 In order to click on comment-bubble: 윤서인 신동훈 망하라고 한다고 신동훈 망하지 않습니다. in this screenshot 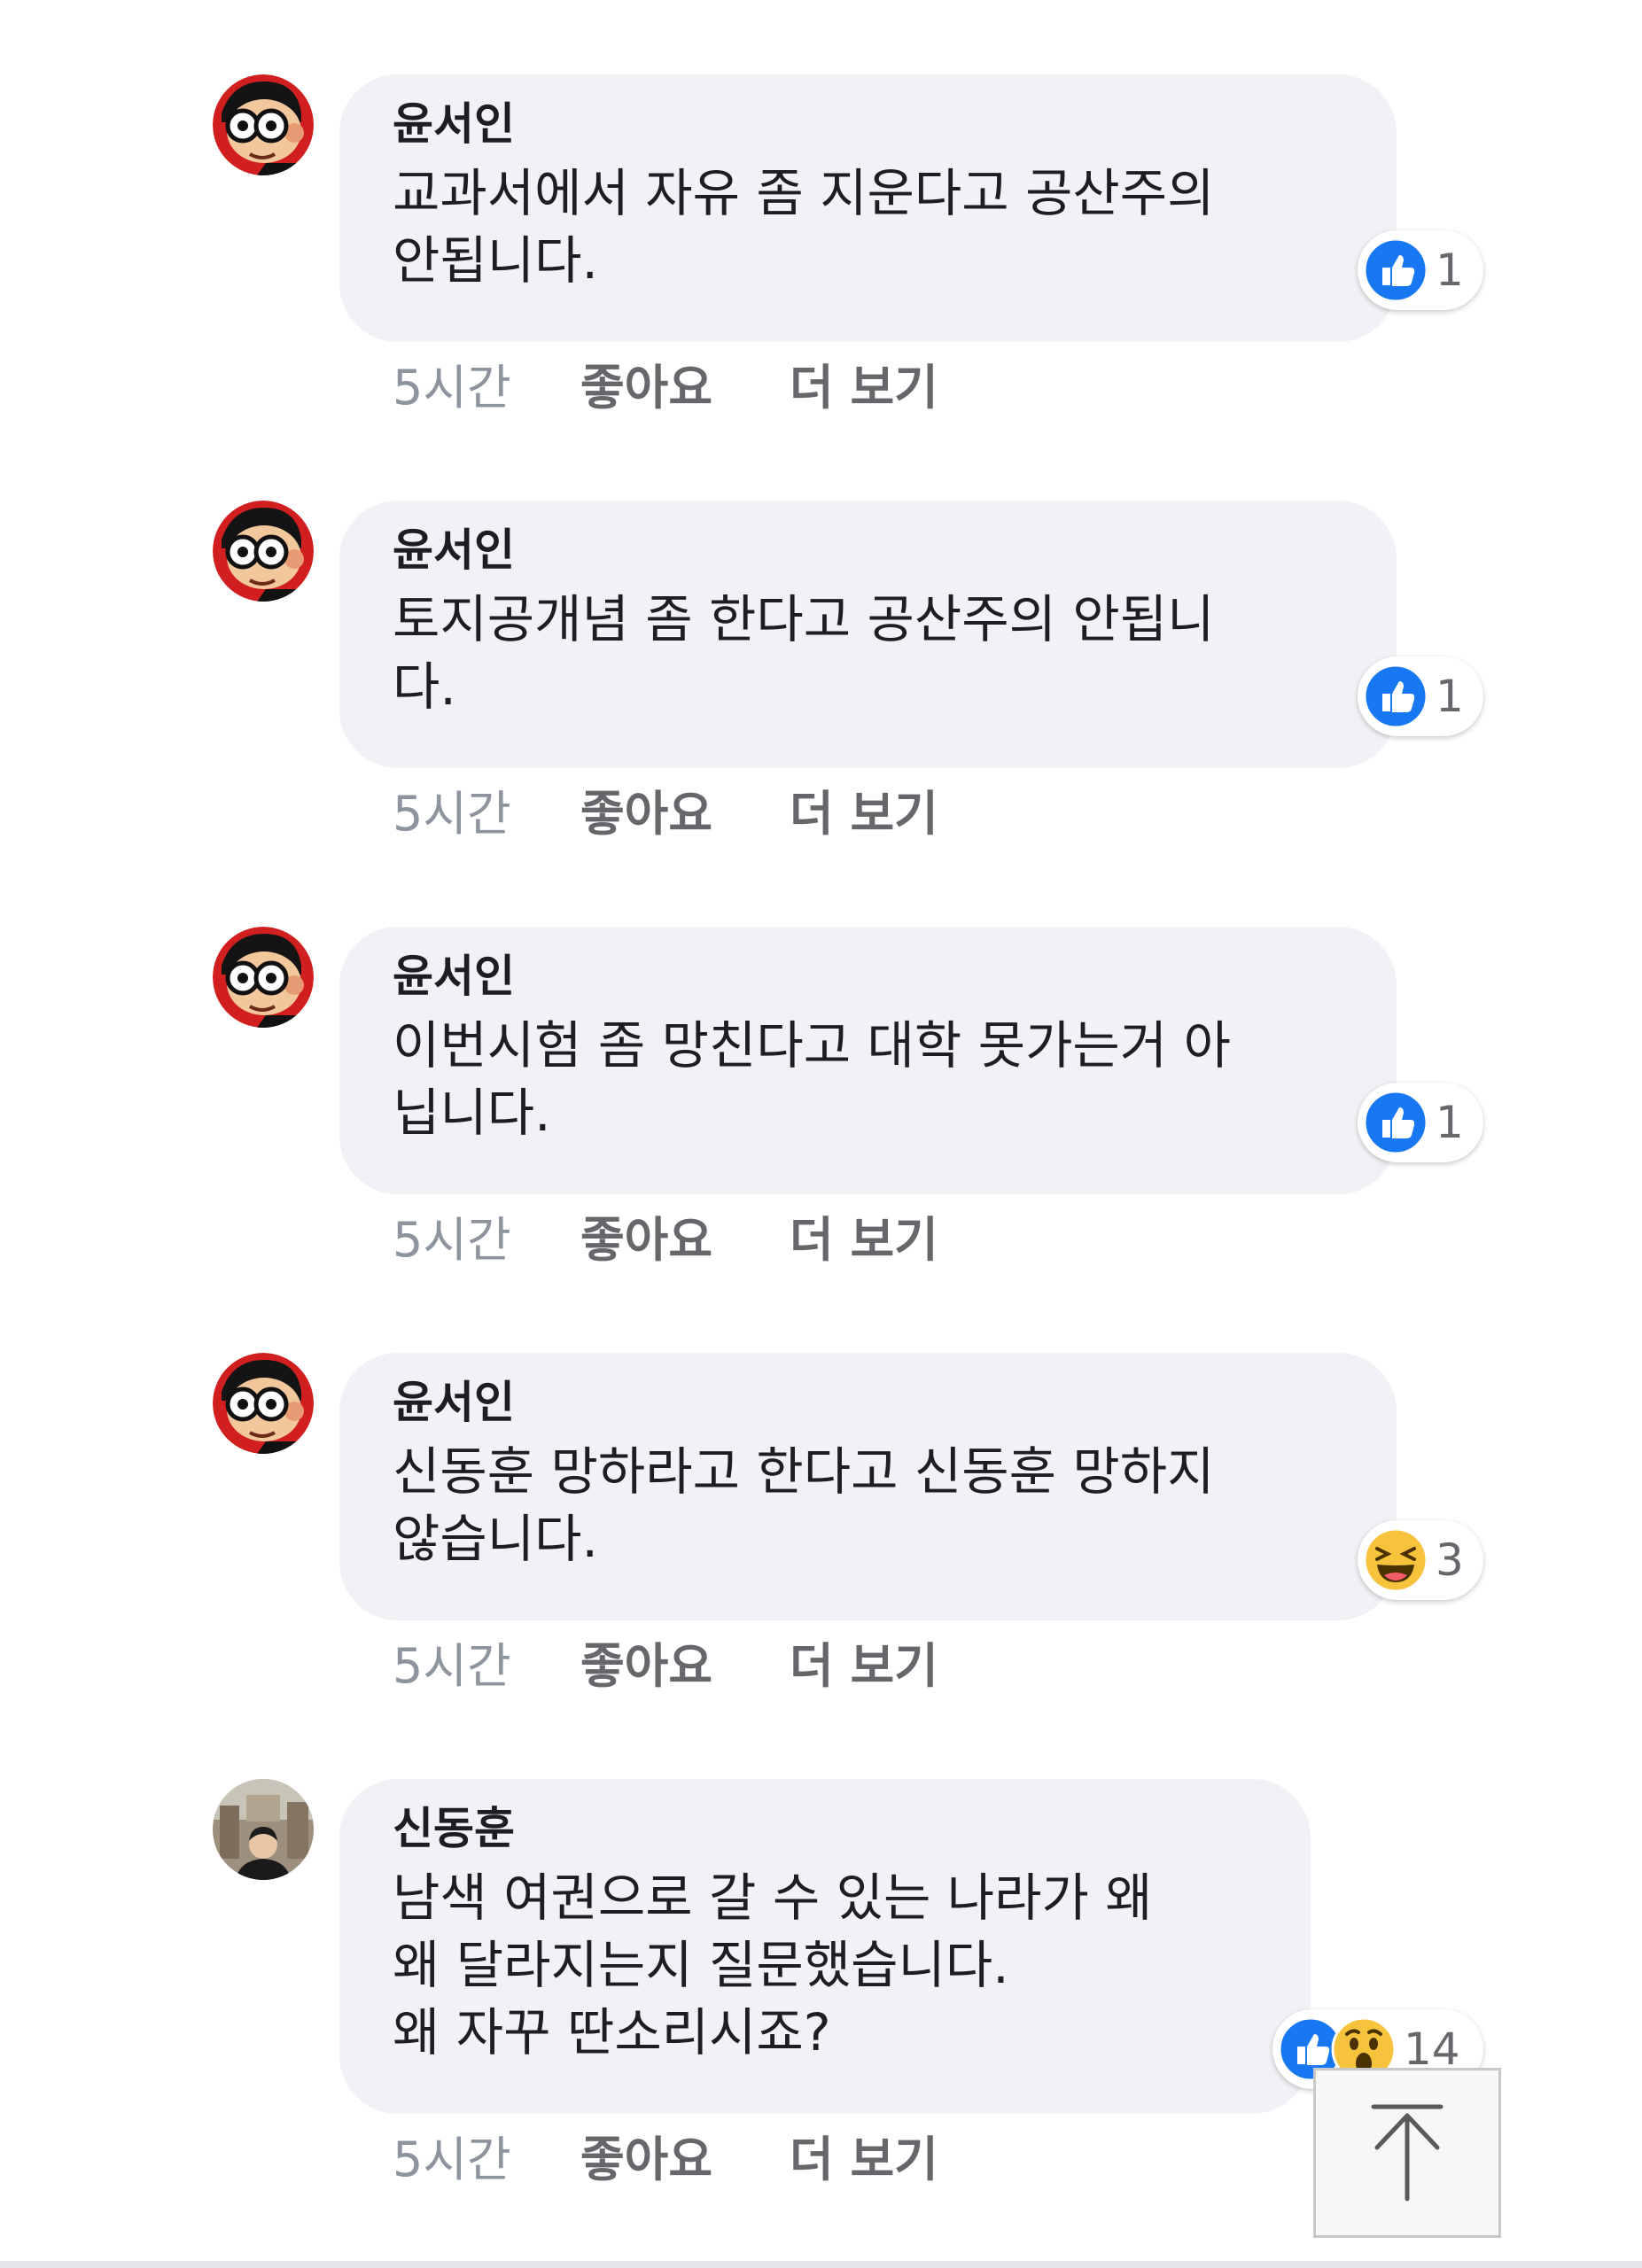, I will do `click(868, 1486)`.